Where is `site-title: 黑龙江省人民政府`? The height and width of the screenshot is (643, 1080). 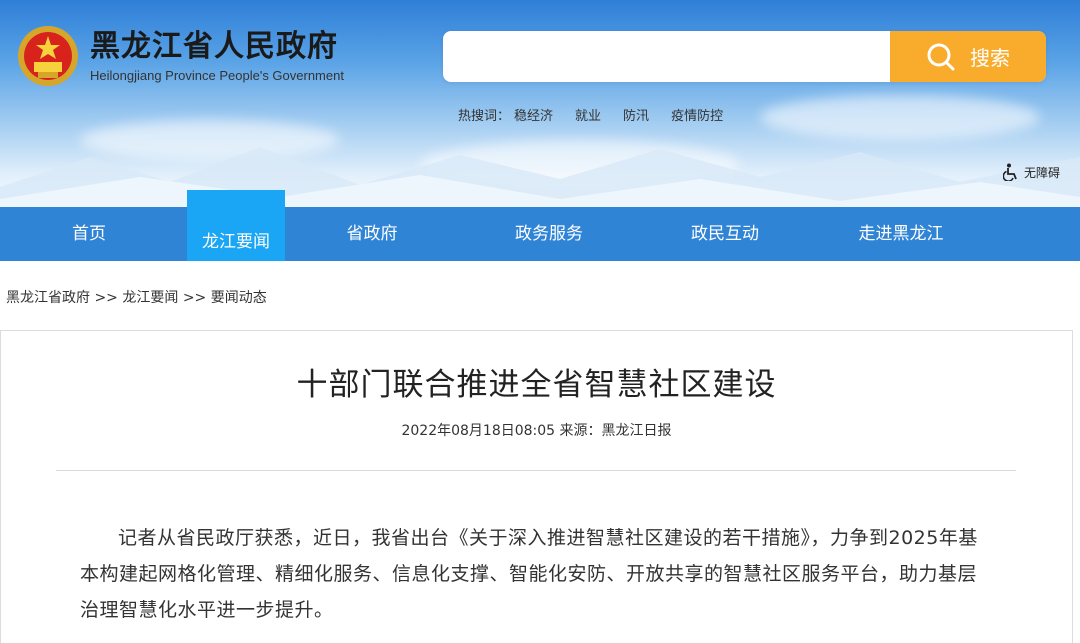
site-title: 黑龙江省人民政府 is located at coordinates (214, 46).